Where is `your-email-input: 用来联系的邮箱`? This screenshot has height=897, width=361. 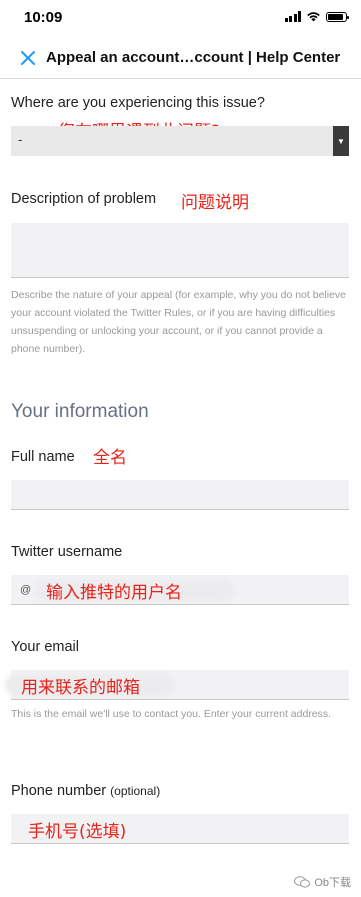 your-email-input: 用来联系的邮箱 is located at coordinates (177, 685).